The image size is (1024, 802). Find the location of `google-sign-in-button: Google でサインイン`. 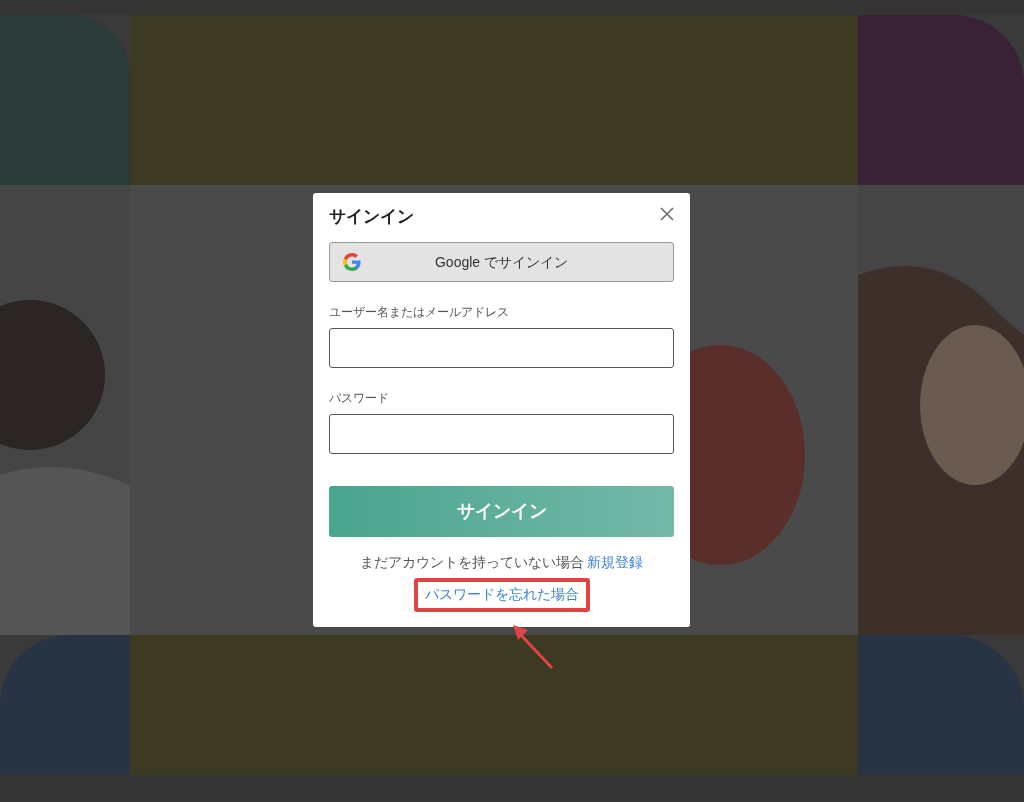

google-sign-in-button: Google でサインイン is located at coordinates (501, 262).